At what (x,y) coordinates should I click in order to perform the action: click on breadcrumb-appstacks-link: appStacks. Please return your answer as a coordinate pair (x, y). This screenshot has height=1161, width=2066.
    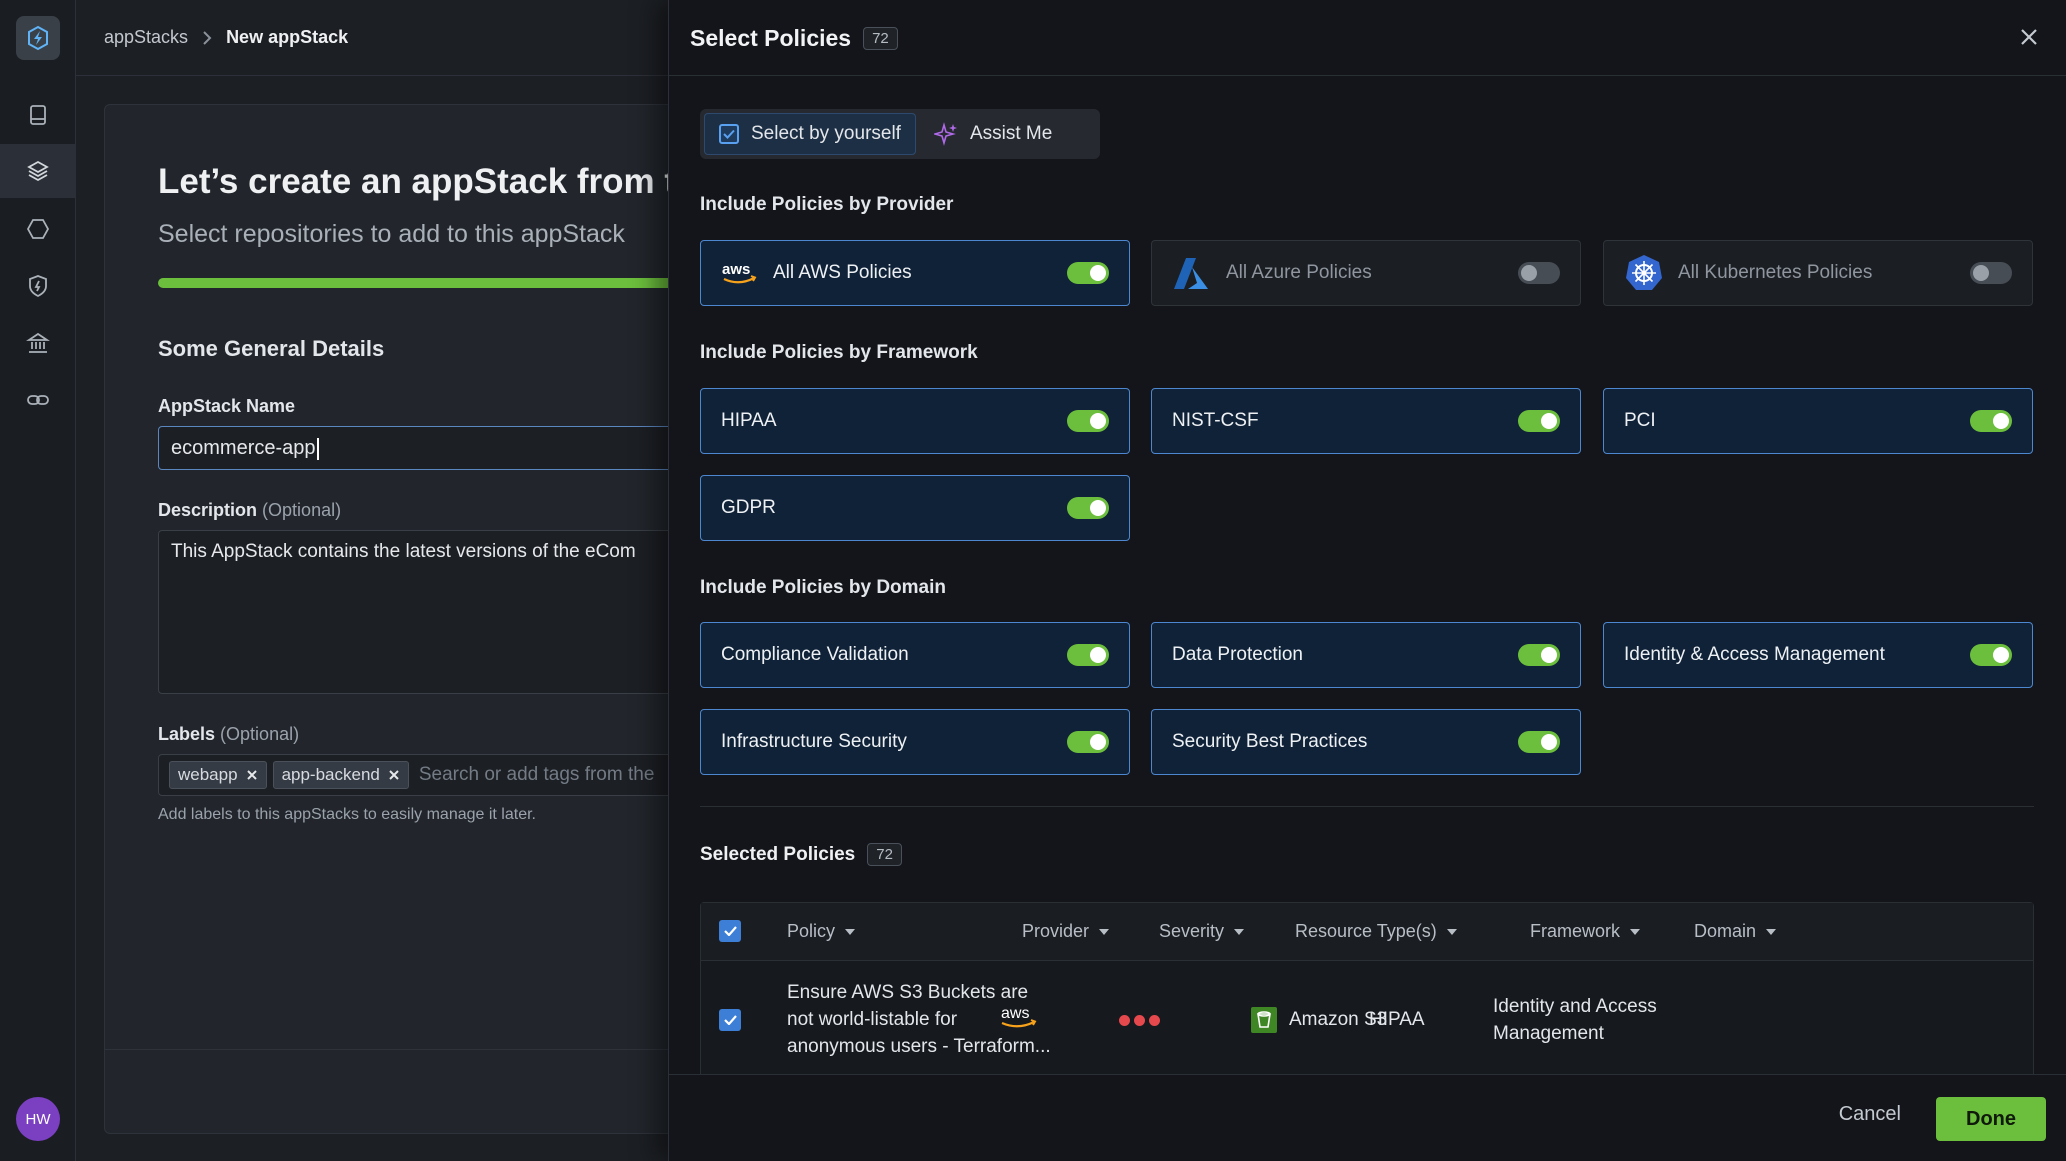
    Looking at the image, I should click on (146, 37).